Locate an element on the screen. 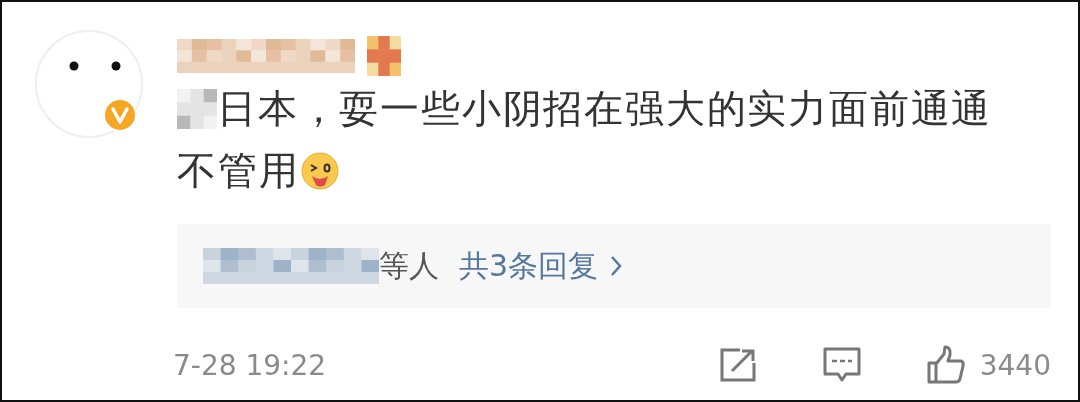 The height and width of the screenshot is (402, 1080). chevron-icon is located at coordinates (616, 266).